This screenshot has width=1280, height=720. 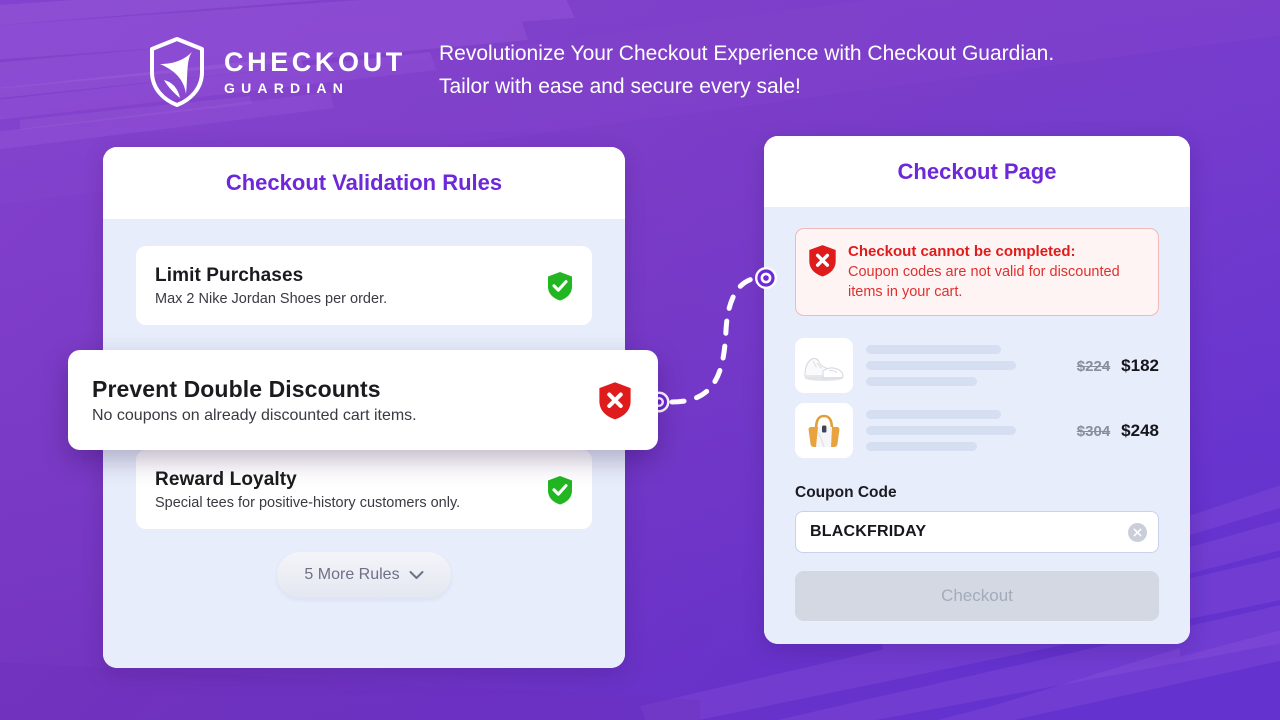 I want to click on more-rules-container: 5 More Rules, so click(x=364, y=575).